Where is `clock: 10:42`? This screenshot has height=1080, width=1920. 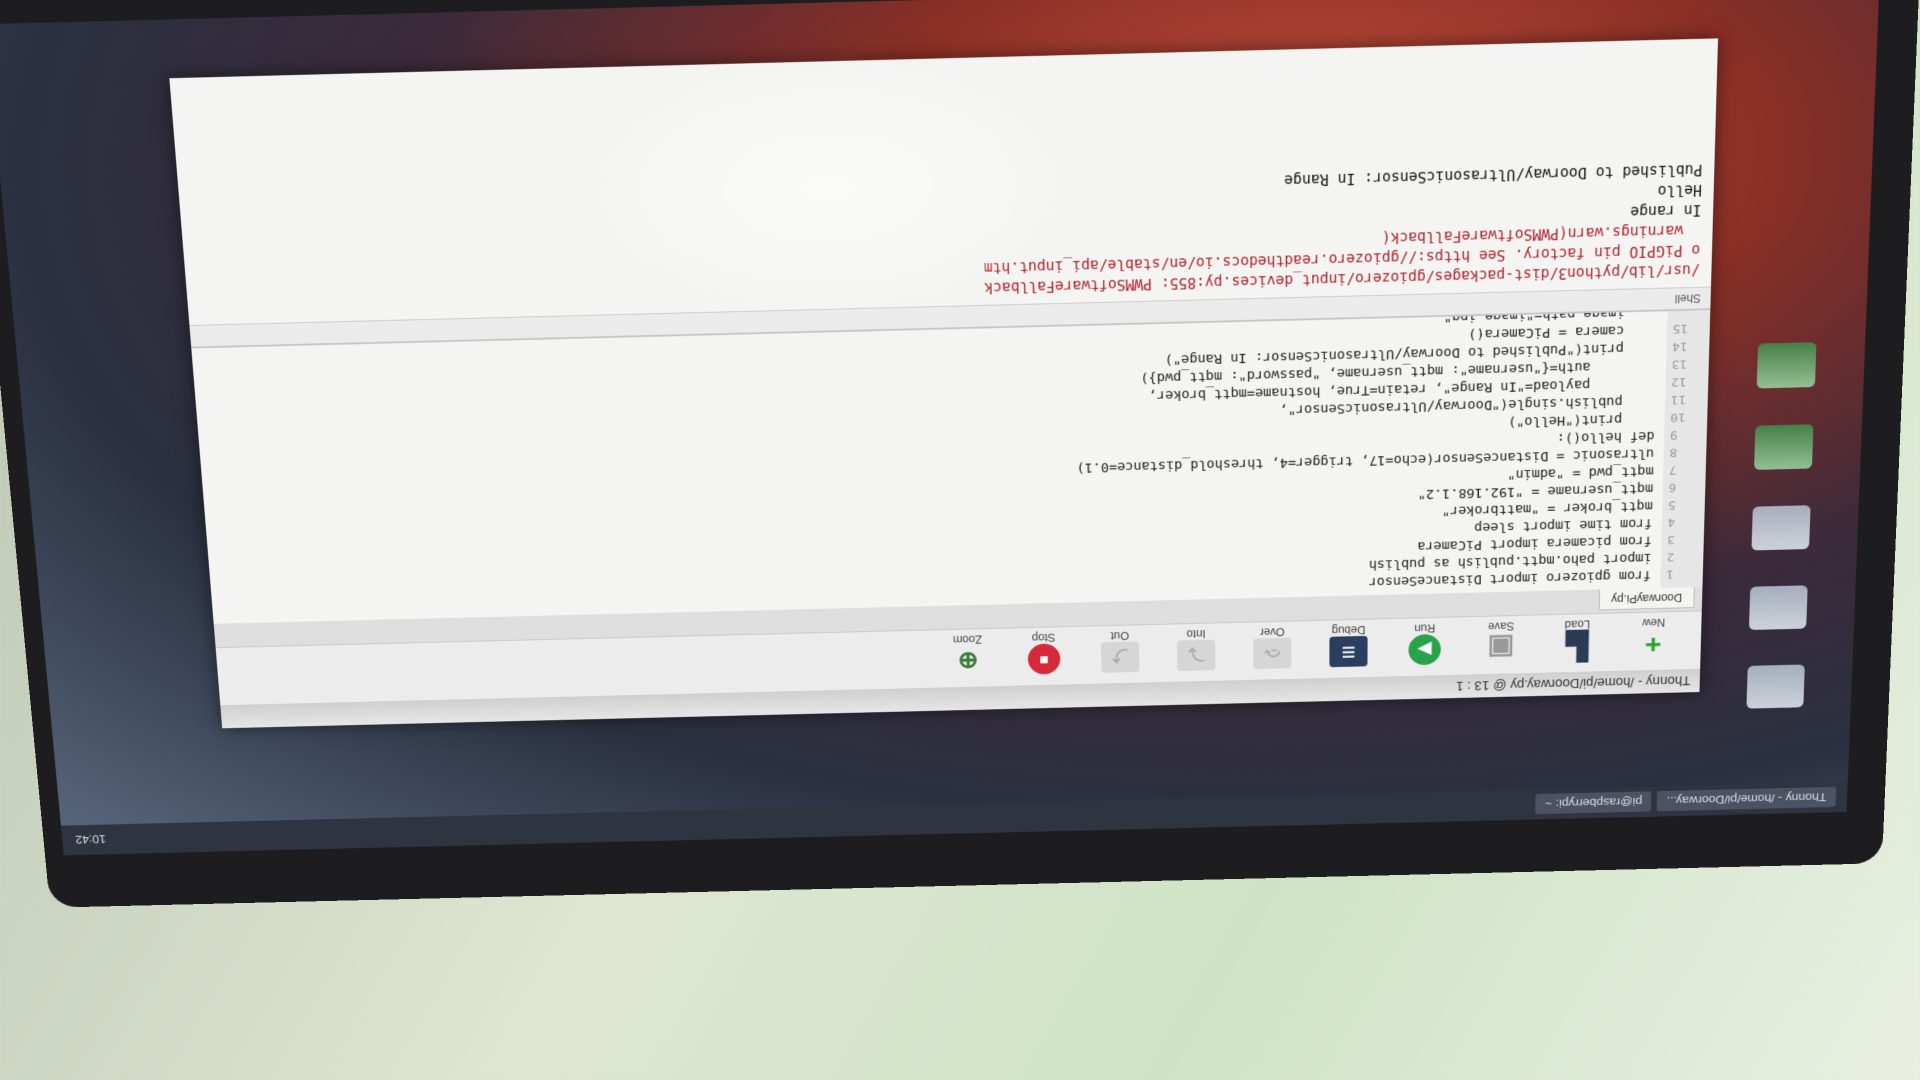
clock: 10:42 is located at coordinates (90, 839).